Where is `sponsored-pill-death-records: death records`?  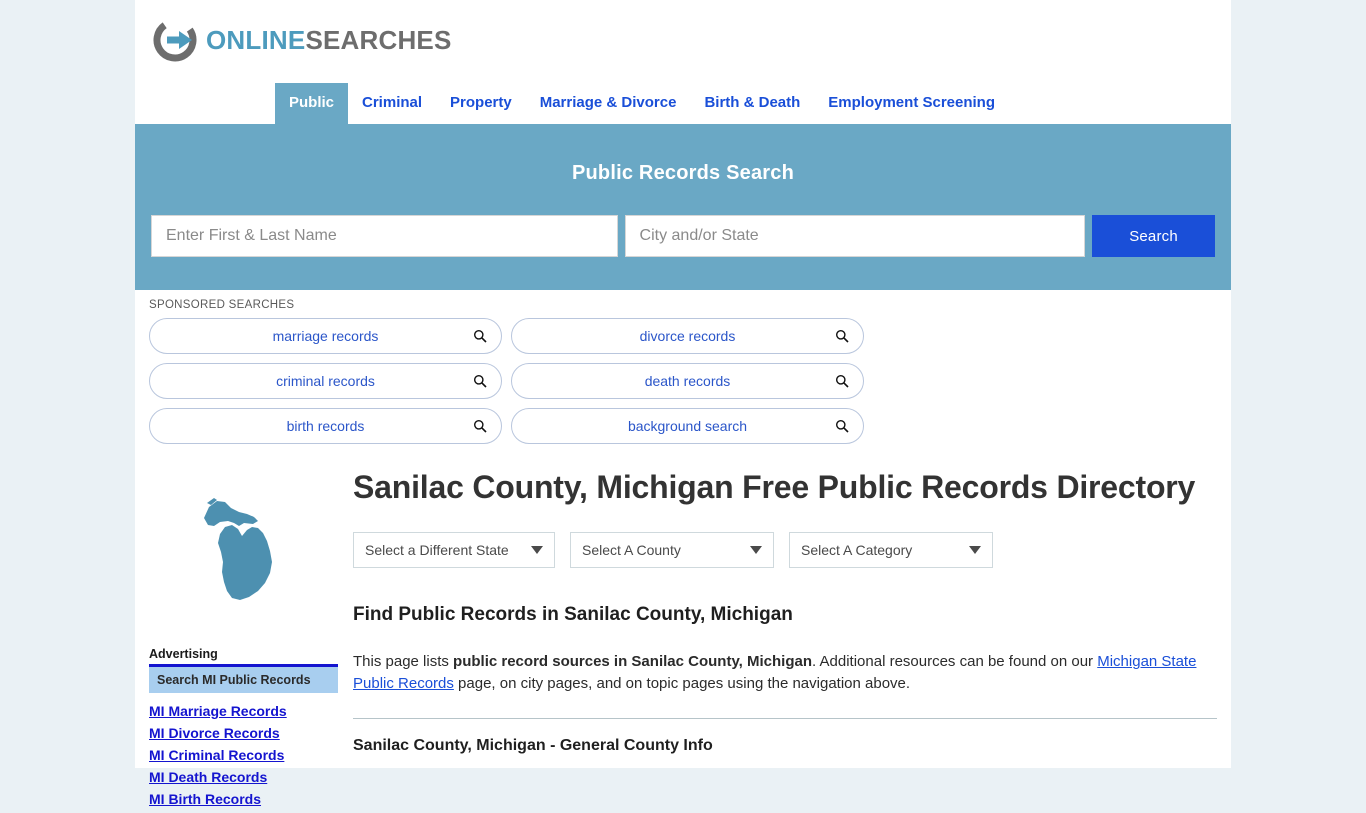
sponsored-pill-death-records: death records is located at coordinates (687, 381).